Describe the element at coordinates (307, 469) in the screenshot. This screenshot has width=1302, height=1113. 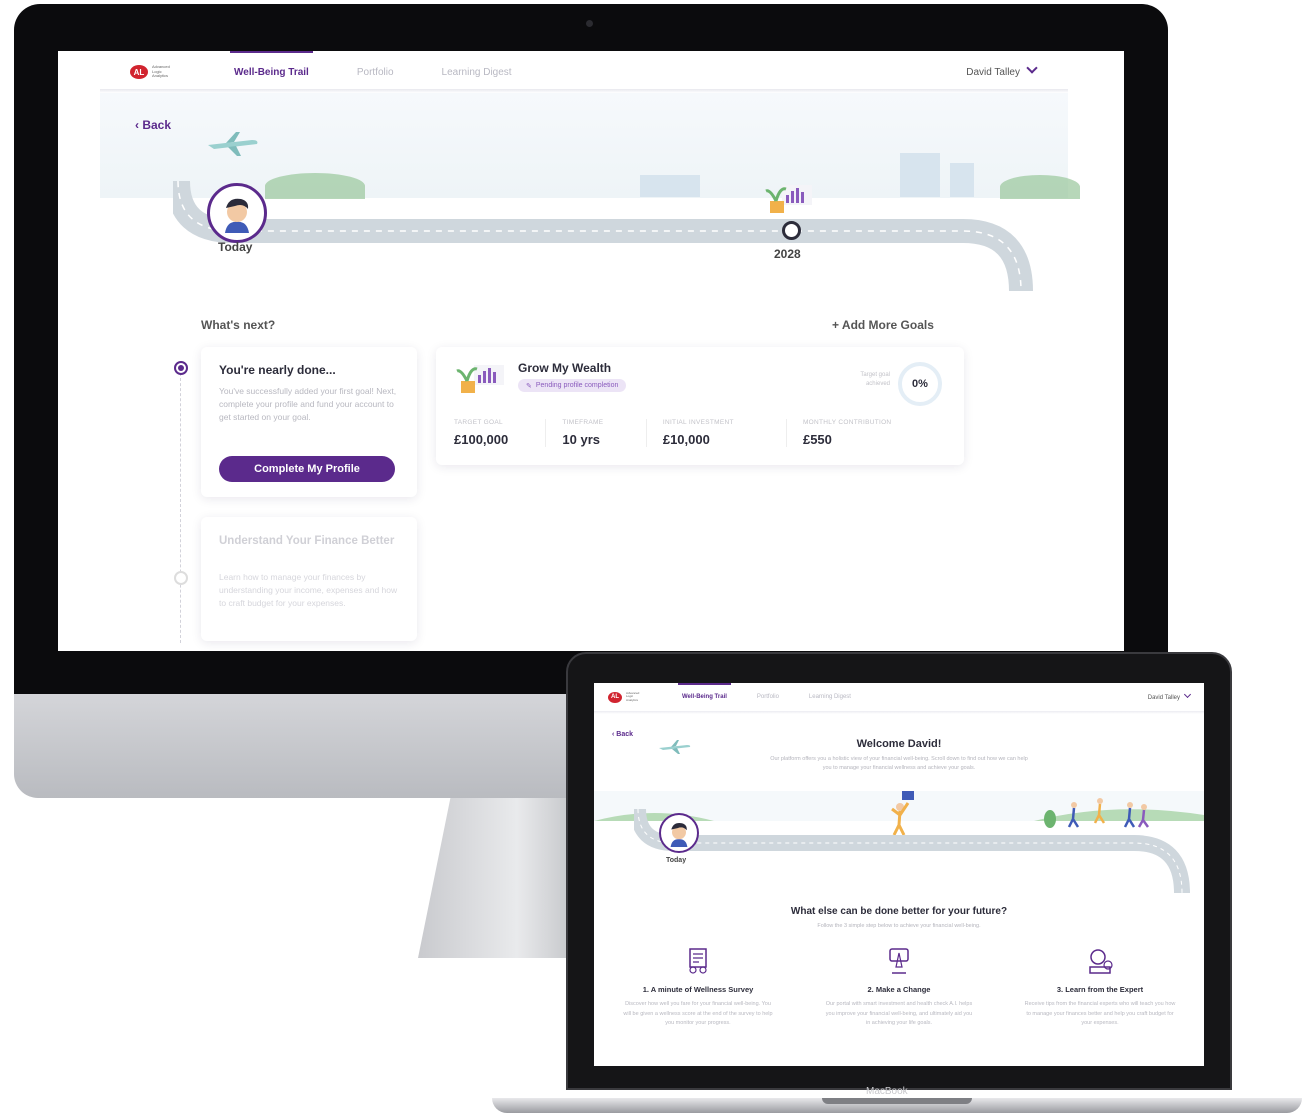
I see `complete-profile-button: Complete My Profile` at that location.